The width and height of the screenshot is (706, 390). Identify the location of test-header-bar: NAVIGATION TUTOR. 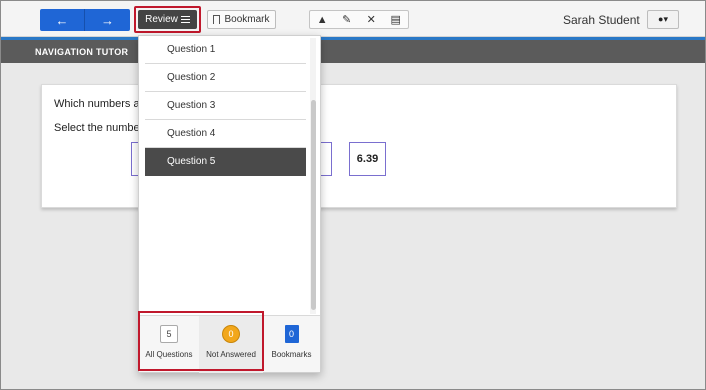
(353, 50).